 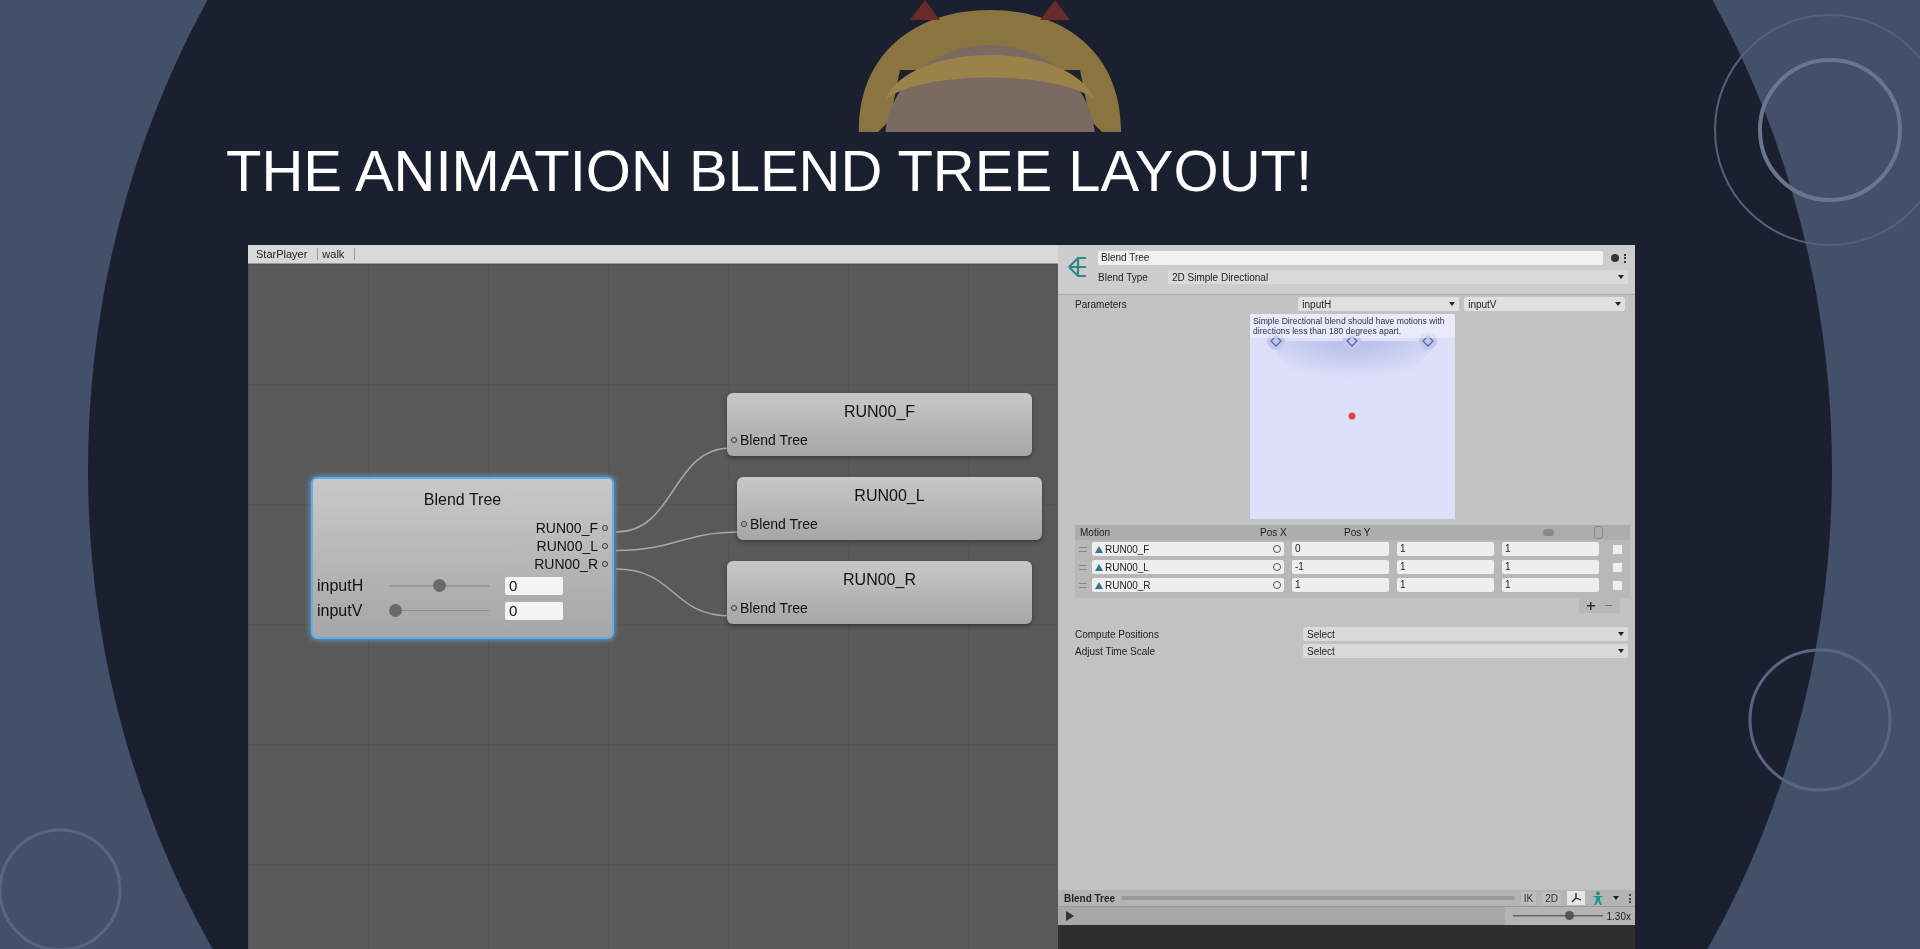 I want to click on field-label: Blend Type, so click(x=1123, y=277).